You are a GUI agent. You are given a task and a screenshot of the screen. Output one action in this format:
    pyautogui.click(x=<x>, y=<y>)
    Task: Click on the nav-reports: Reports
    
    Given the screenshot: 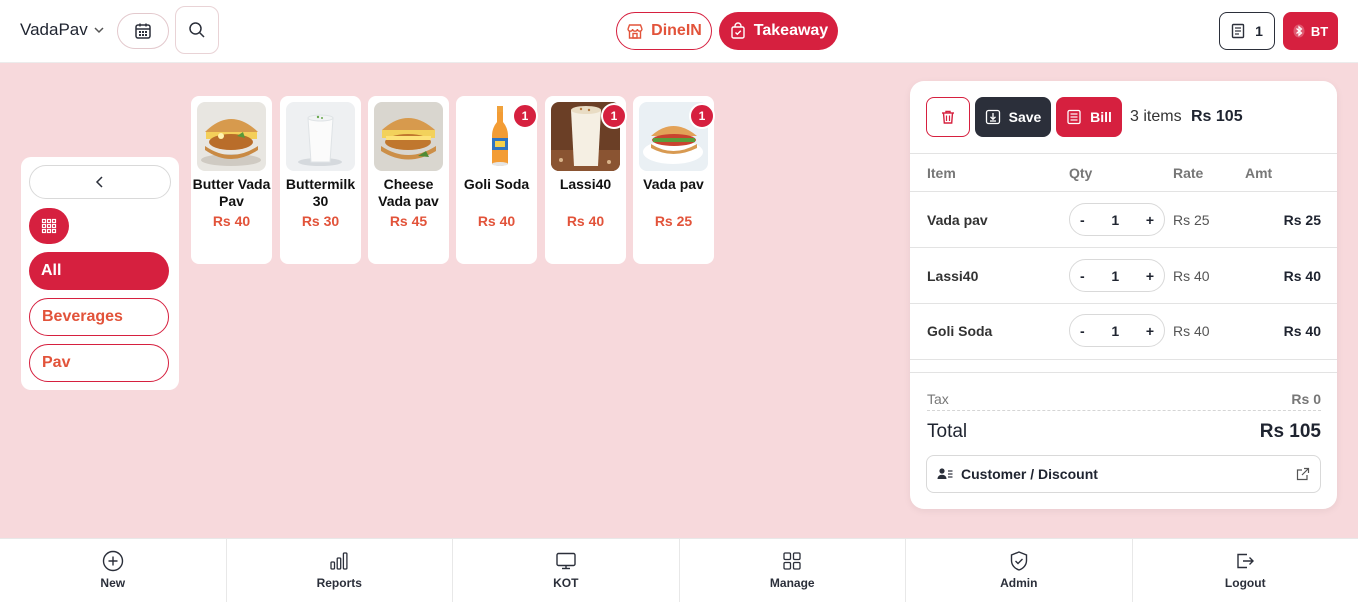 What is the action you would take?
    pyautogui.click(x=340, y=570)
    